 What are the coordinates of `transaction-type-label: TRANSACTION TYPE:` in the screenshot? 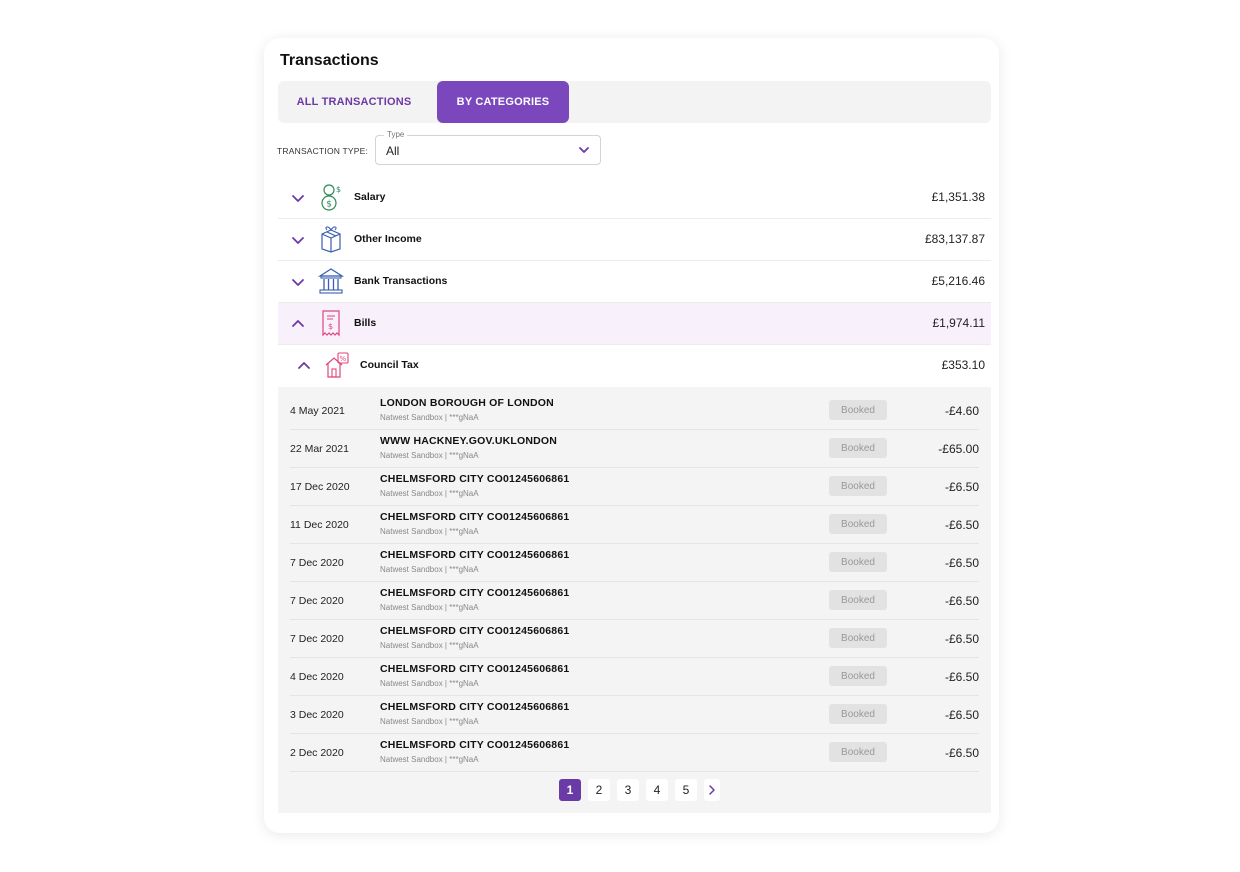 It's located at (323, 151).